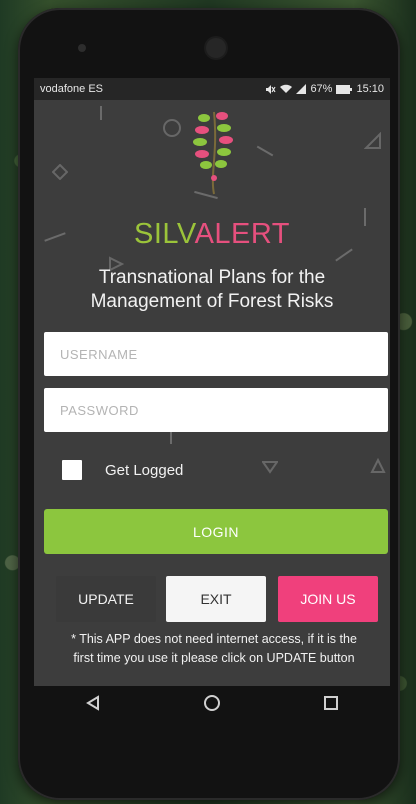  Describe the element at coordinates (164, 234) in the screenshot. I see `app-name-part-silv: SILV` at that location.